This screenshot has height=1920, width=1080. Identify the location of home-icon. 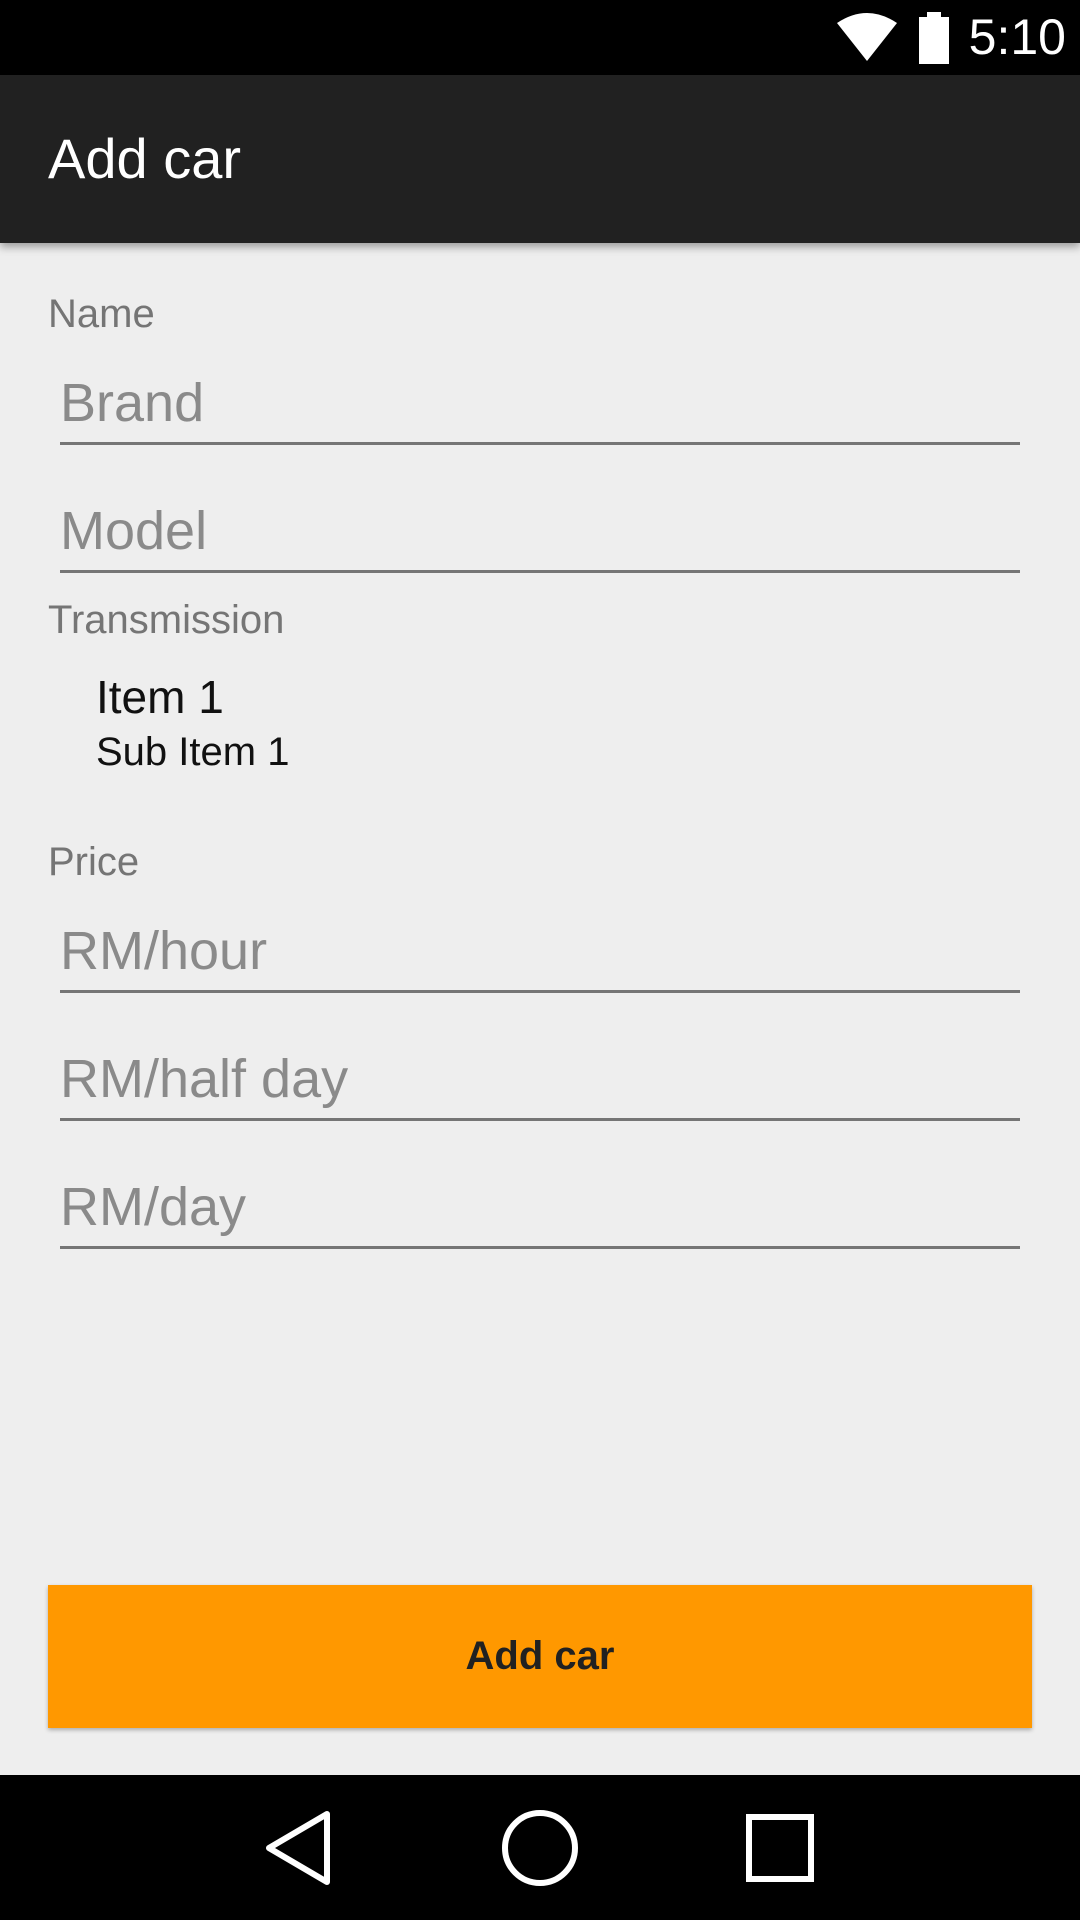
(540, 1847).